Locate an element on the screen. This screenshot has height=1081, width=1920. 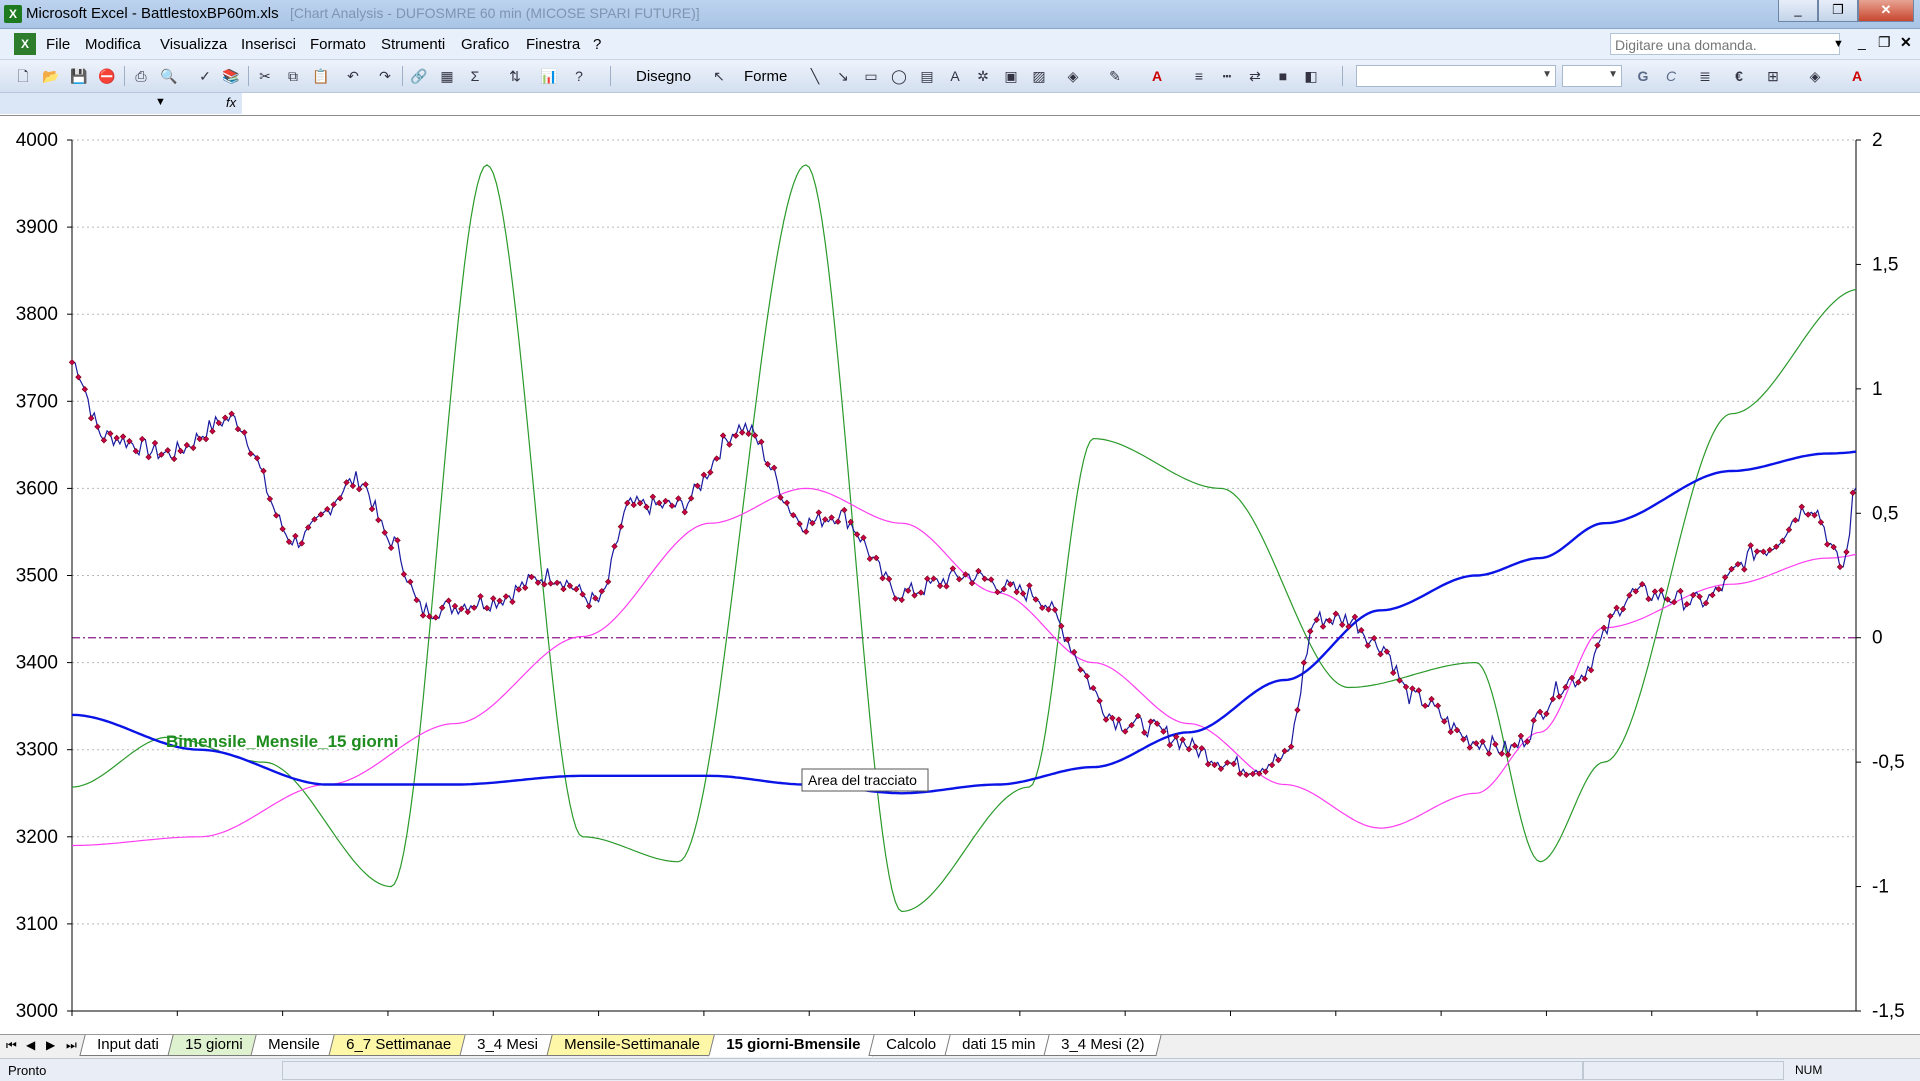
chart-data-icon: ▦ is located at coordinates (447, 76).